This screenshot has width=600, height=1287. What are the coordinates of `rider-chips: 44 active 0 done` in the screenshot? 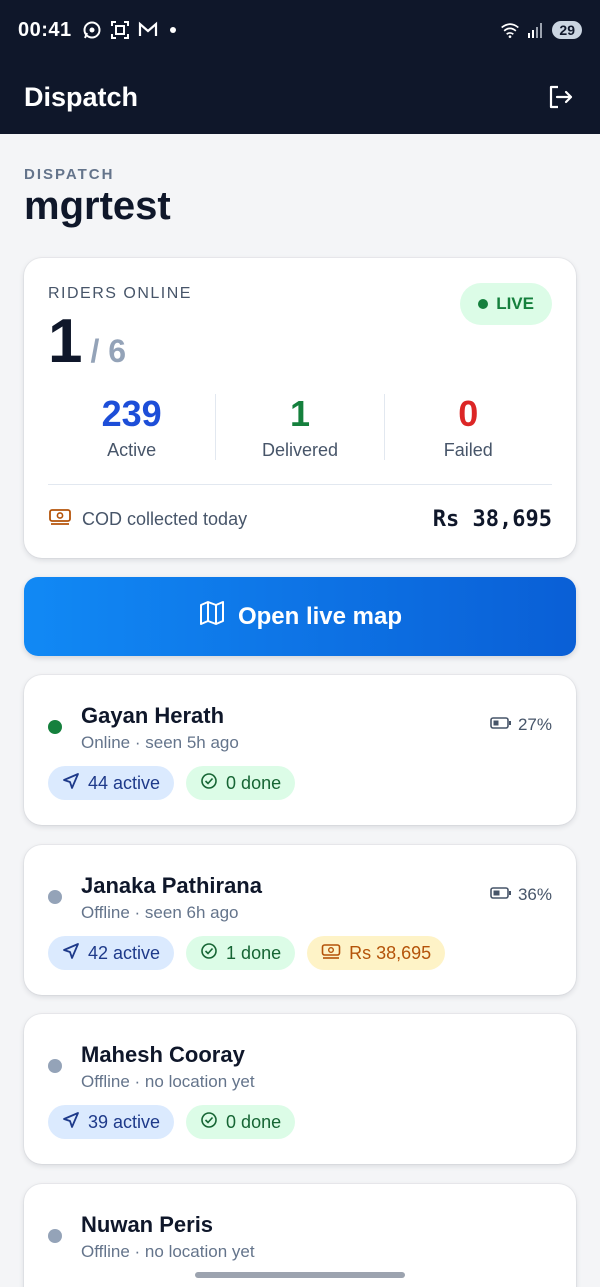 It's located at (172, 783).